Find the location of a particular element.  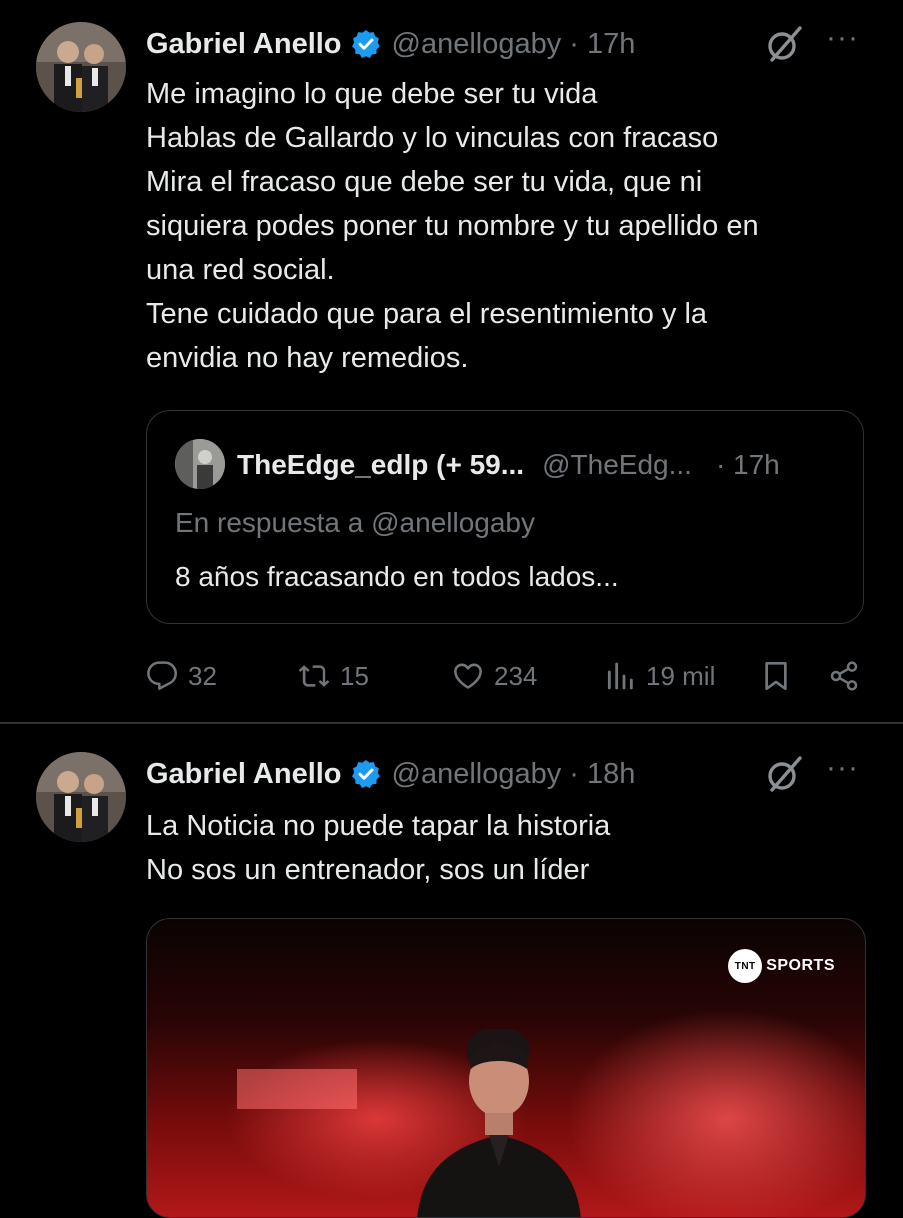

media-light-panel is located at coordinates (297, 1089).